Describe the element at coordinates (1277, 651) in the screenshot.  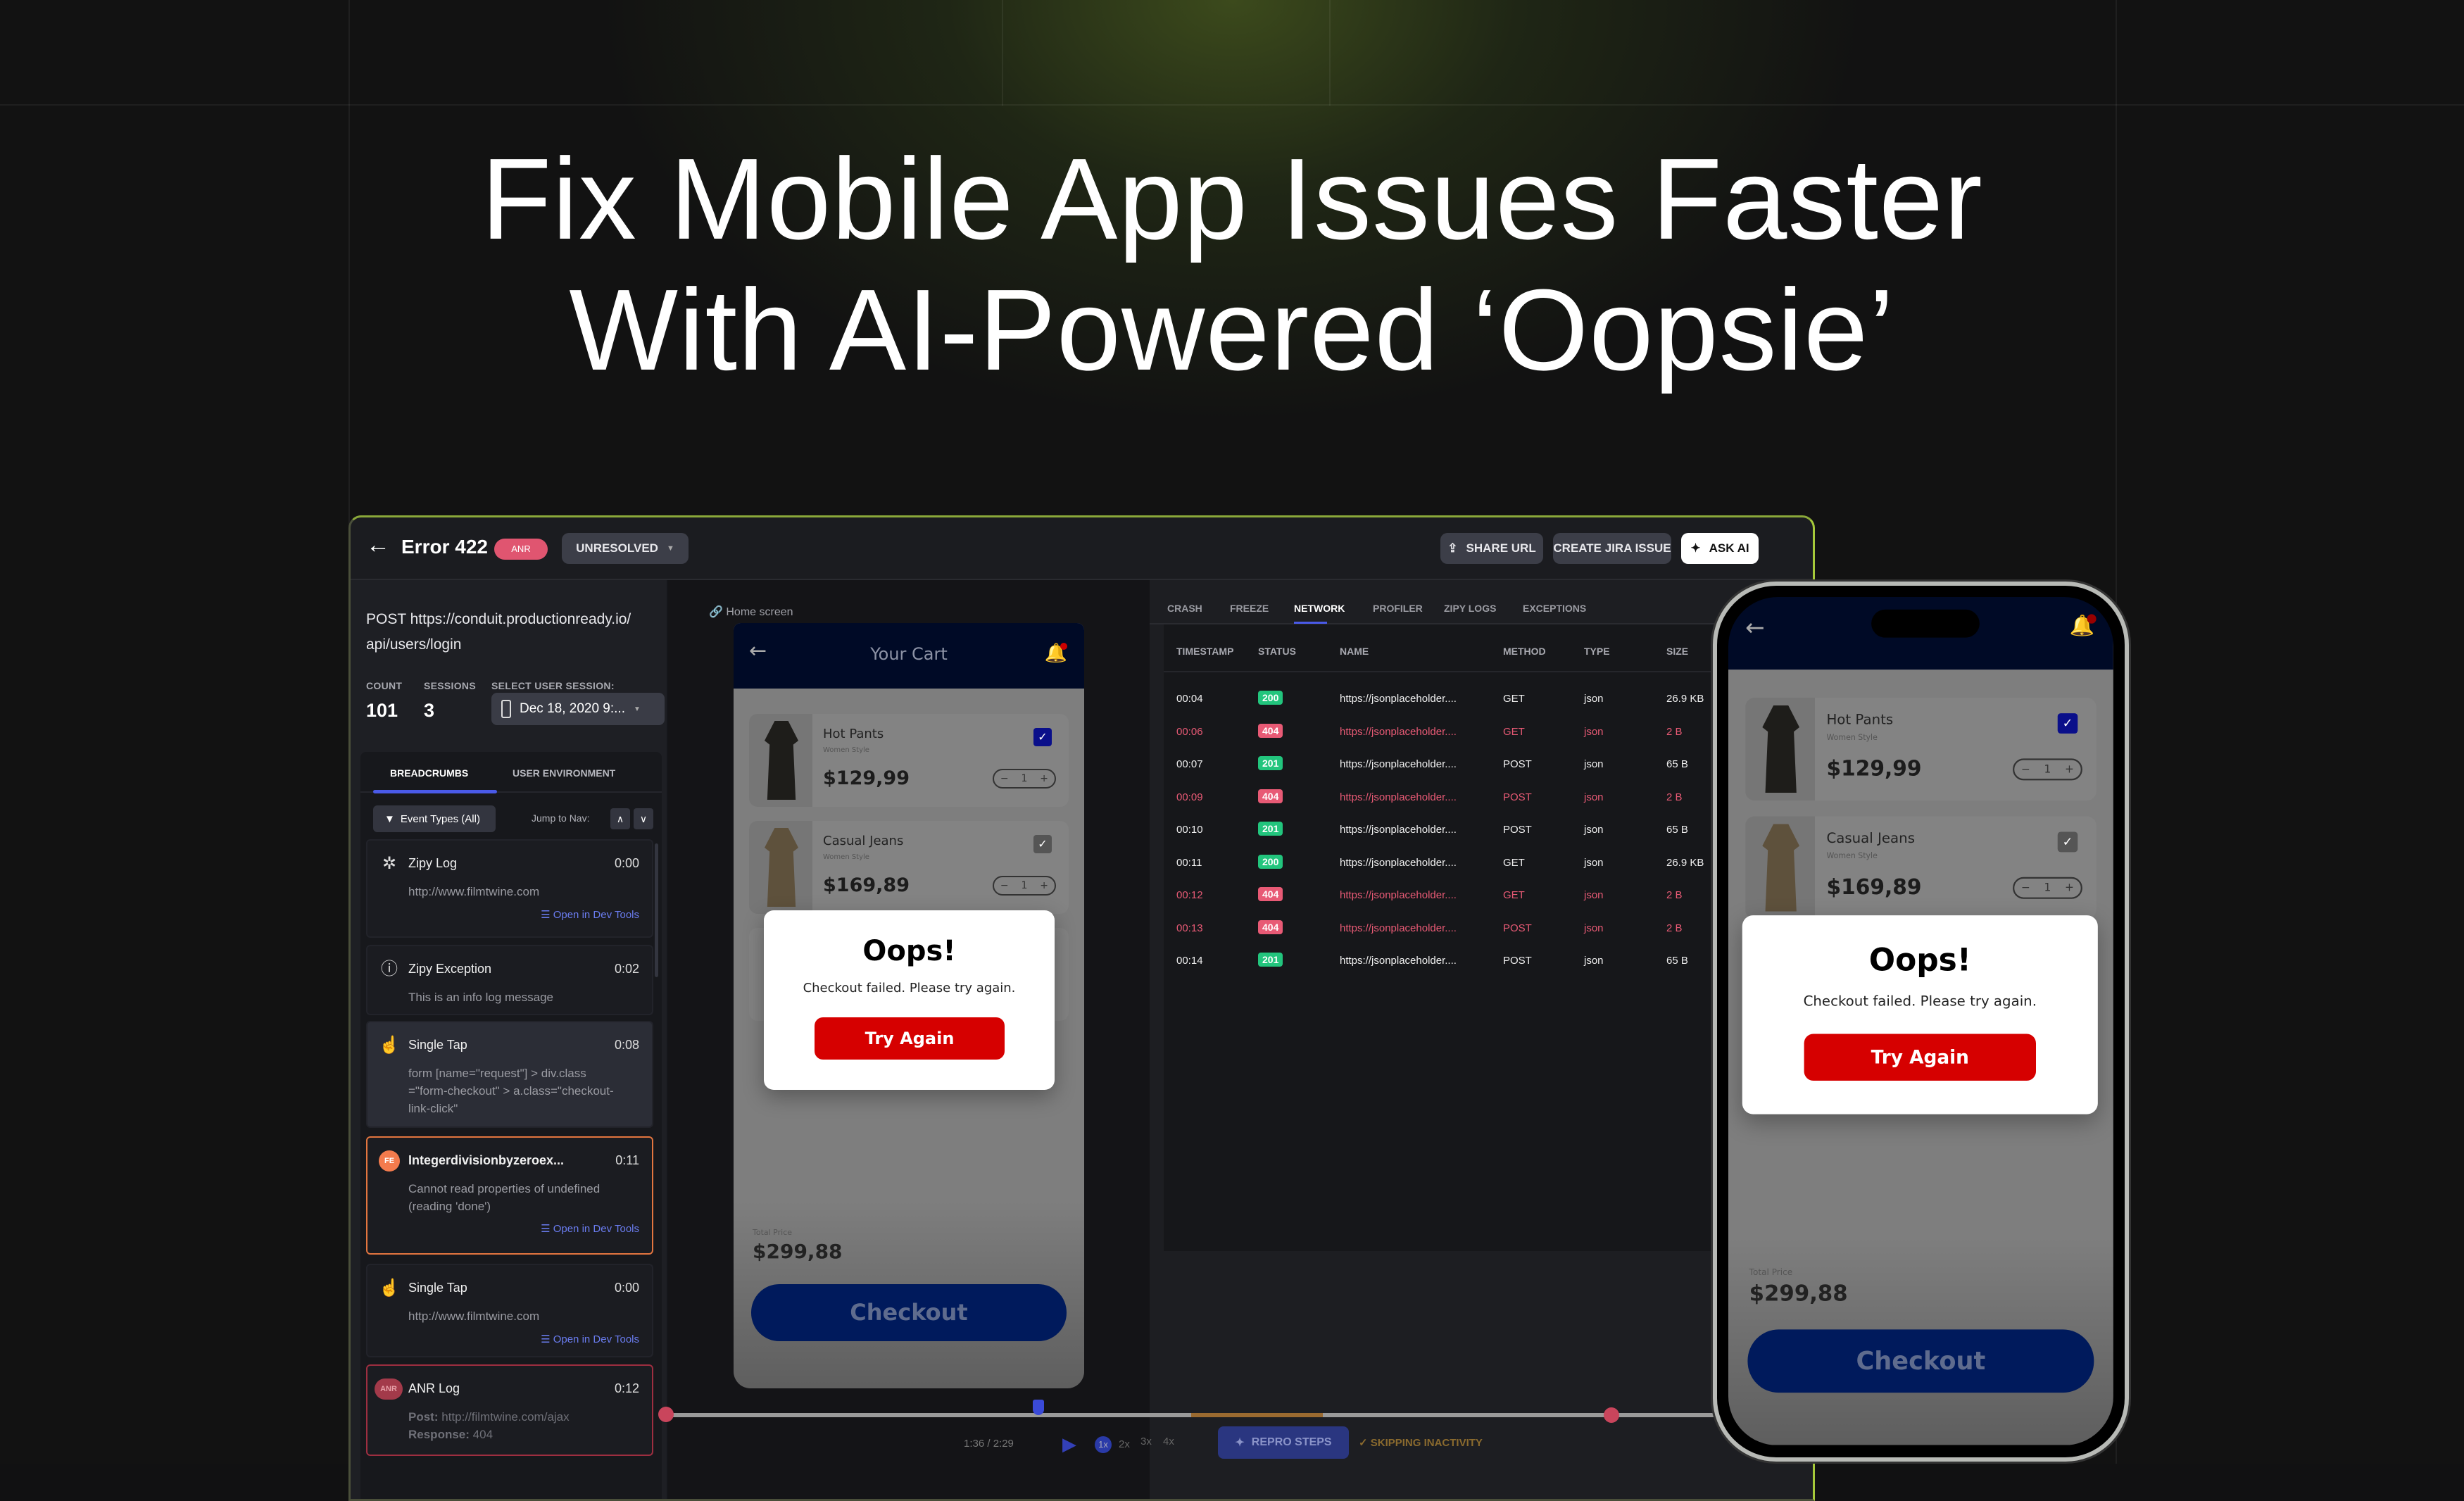
I see `col-status: STATUS` at that location.